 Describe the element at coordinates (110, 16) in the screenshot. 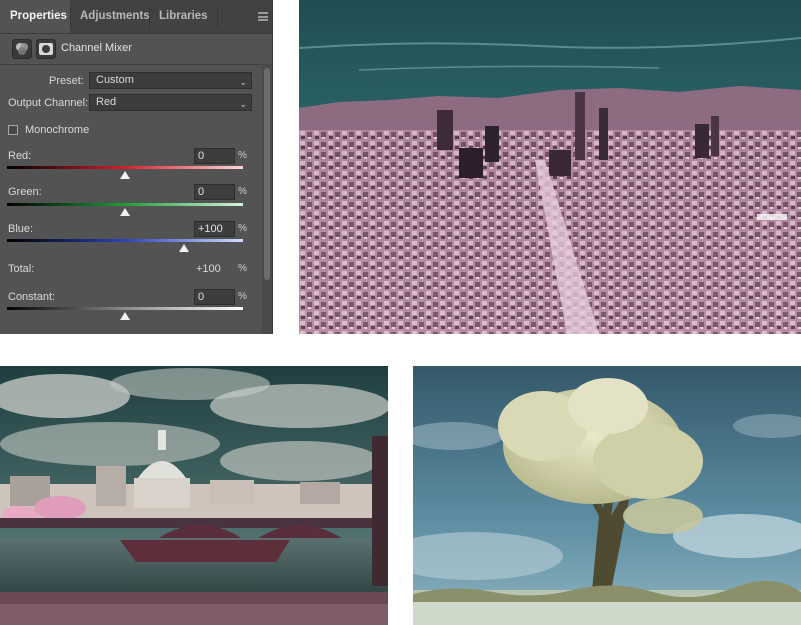

I see `tab-adjustments: Adjustments` at that location.